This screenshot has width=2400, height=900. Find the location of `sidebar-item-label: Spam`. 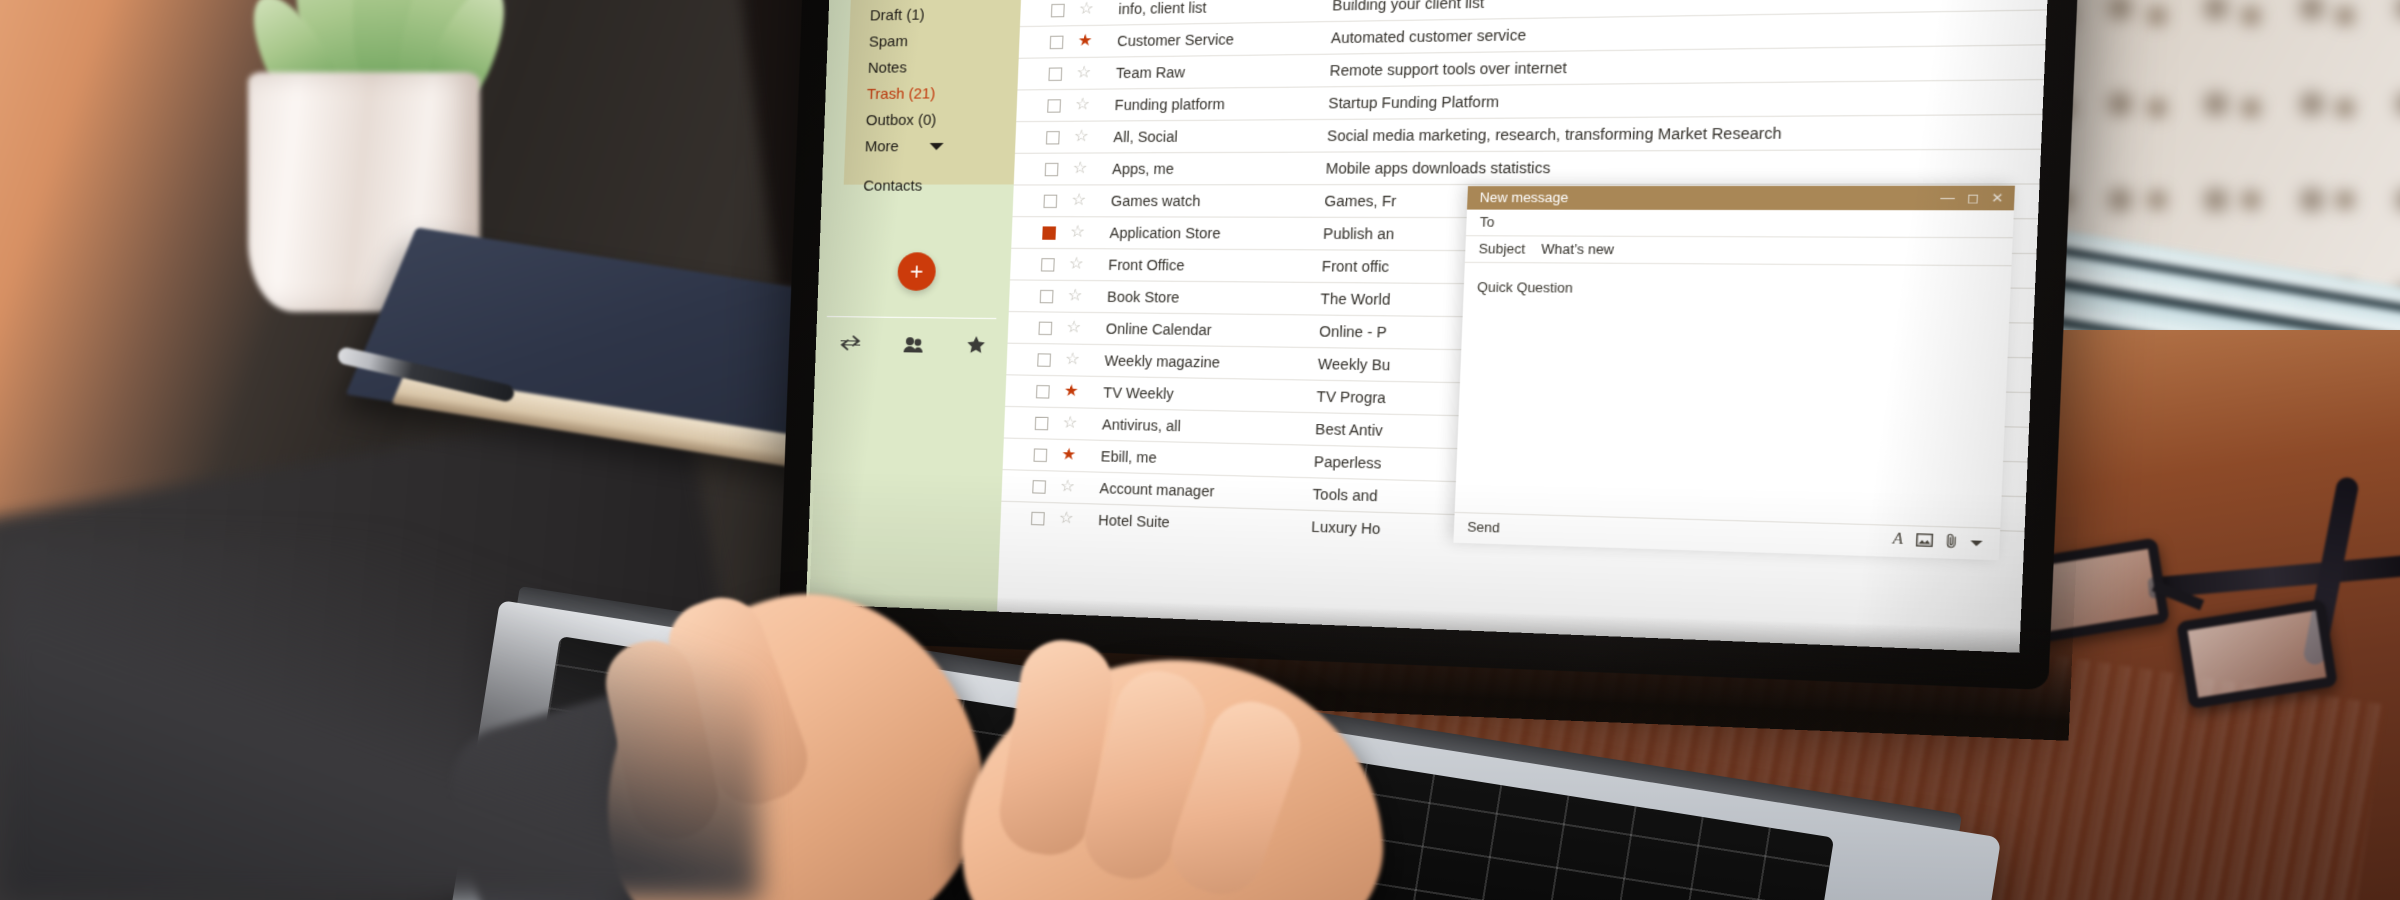

sidebar-item-label: Spam is located at coordinates (888, 41).